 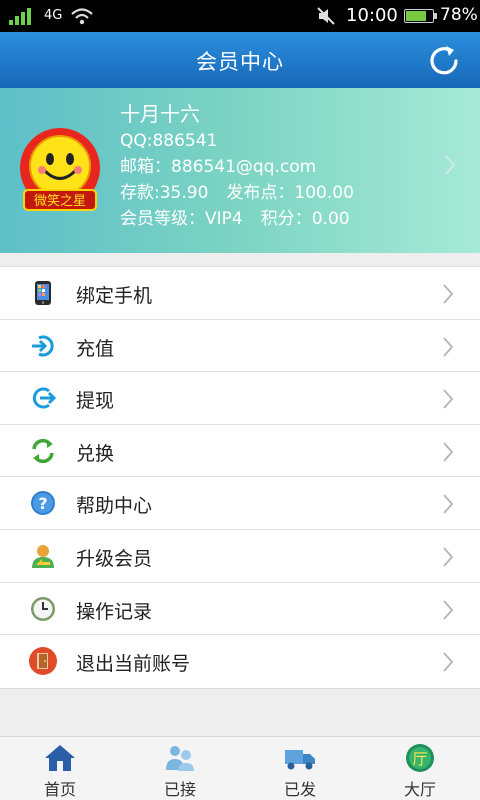 I want to click on clock-time: 10:00, so click(x=372, y=15).